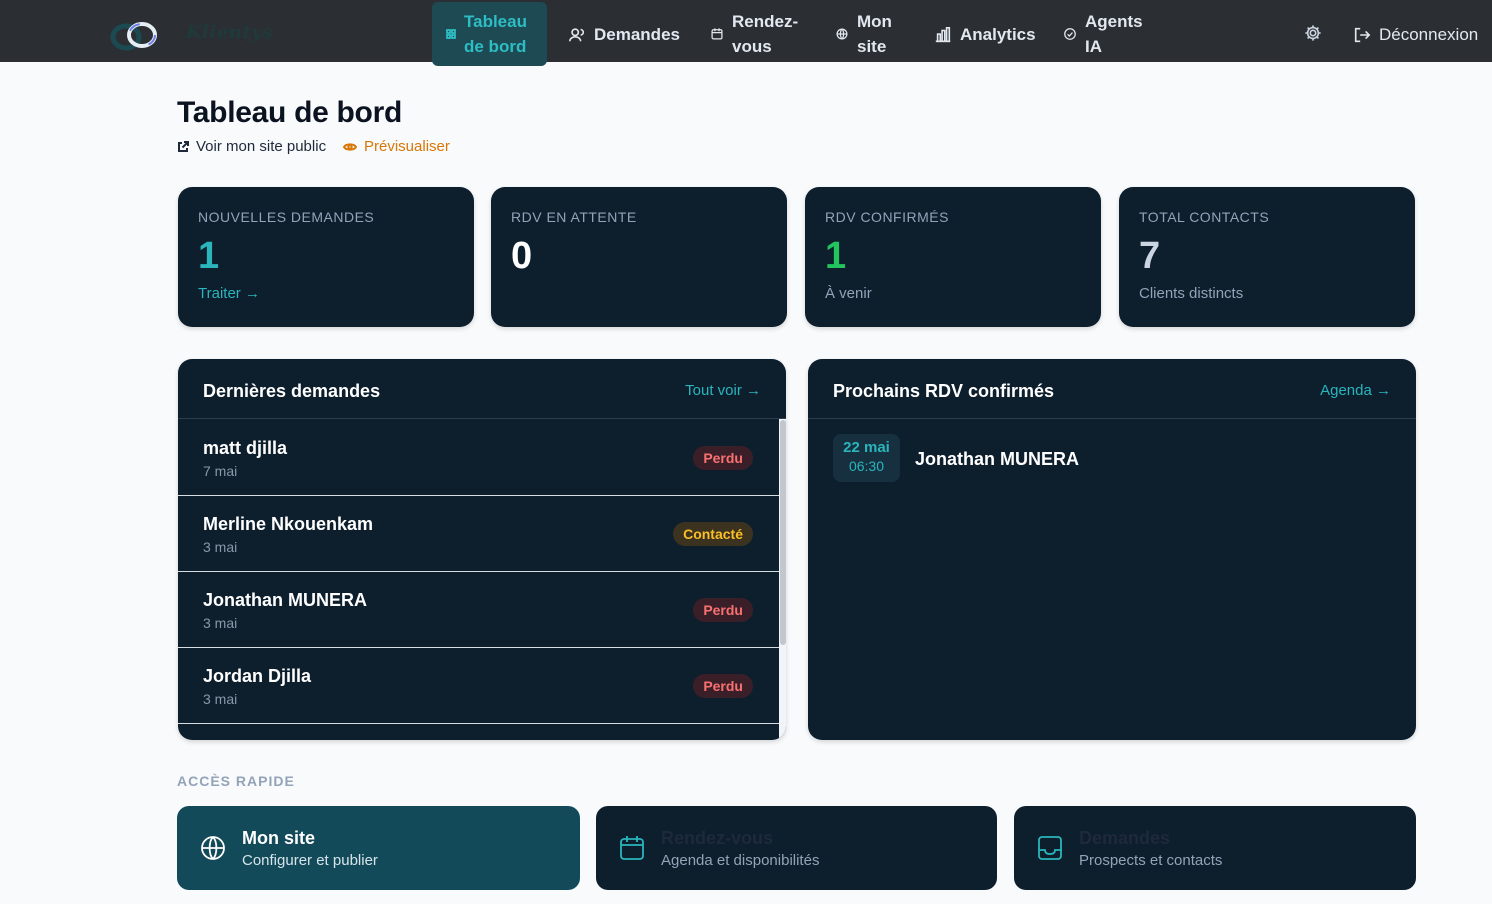 The height and width of the screenshot is (904, 1492). I want to click on logout-button: Déconnexion, so click(1415, 34).